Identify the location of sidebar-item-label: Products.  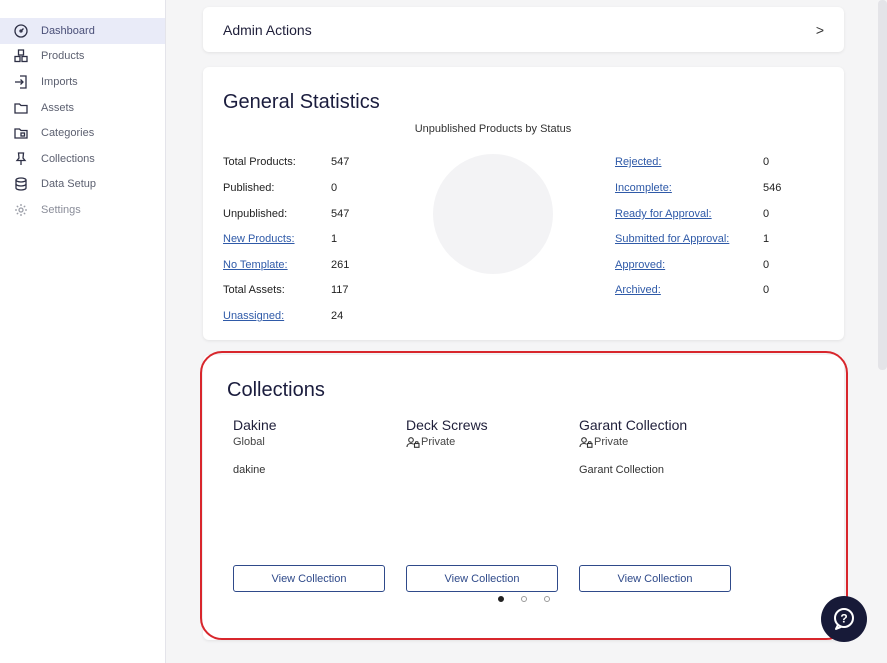
(63, 56).